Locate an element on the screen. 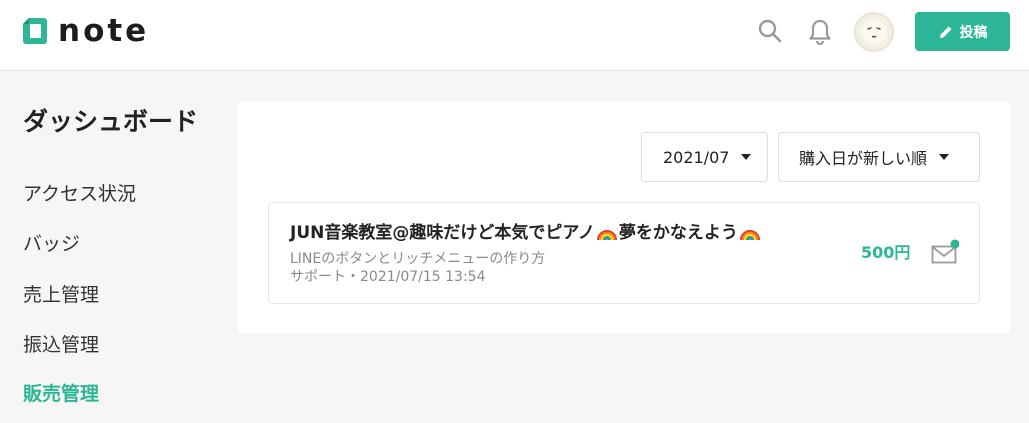  note-logo-icon is located at coordinates (35, 31).